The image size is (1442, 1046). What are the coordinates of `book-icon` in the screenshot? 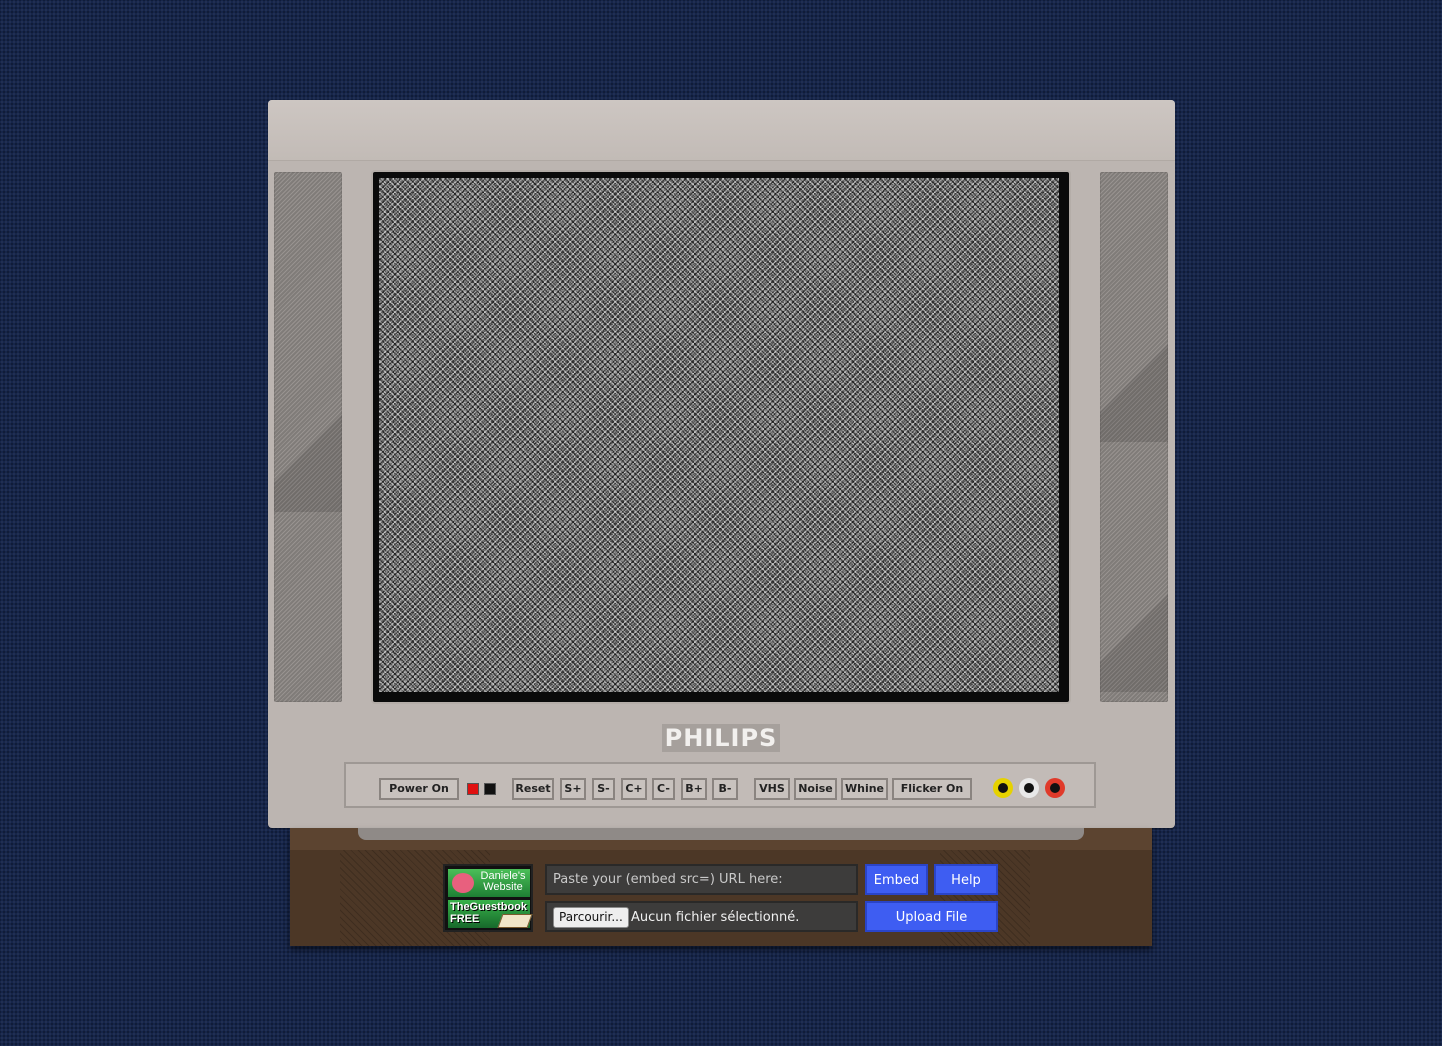 It's located at (515, 921).